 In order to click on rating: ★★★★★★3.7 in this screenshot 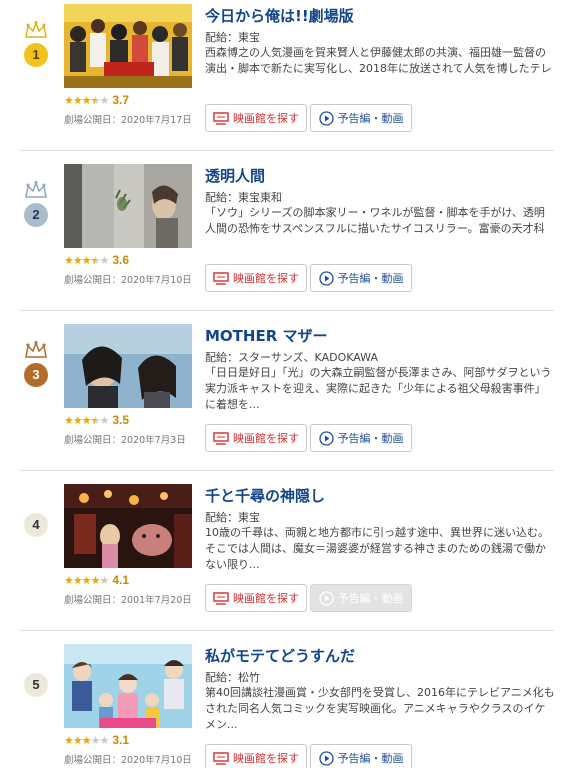, I will do `click(96, 100)`.